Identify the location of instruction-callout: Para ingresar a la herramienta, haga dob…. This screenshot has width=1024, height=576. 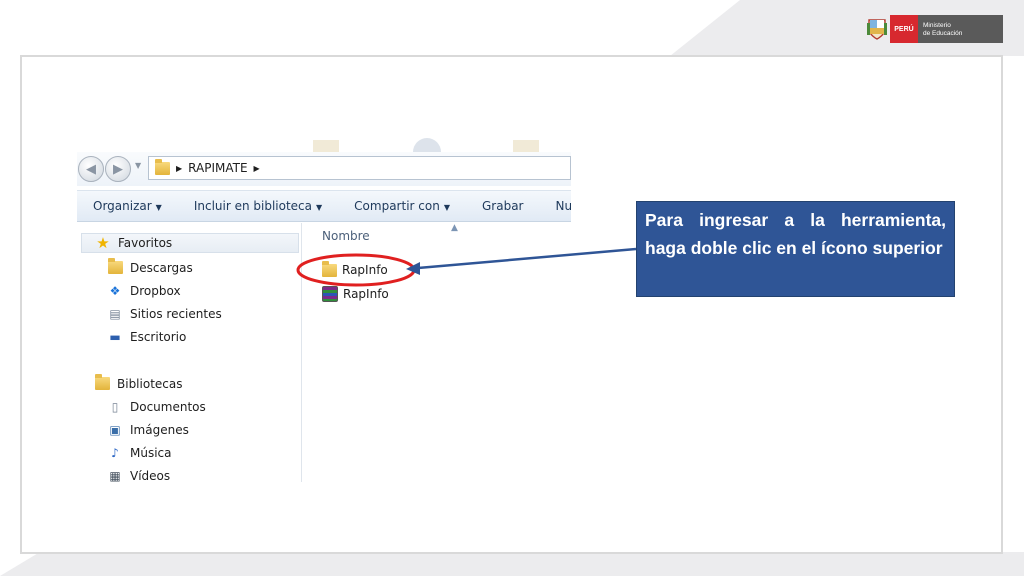
(795, 249).